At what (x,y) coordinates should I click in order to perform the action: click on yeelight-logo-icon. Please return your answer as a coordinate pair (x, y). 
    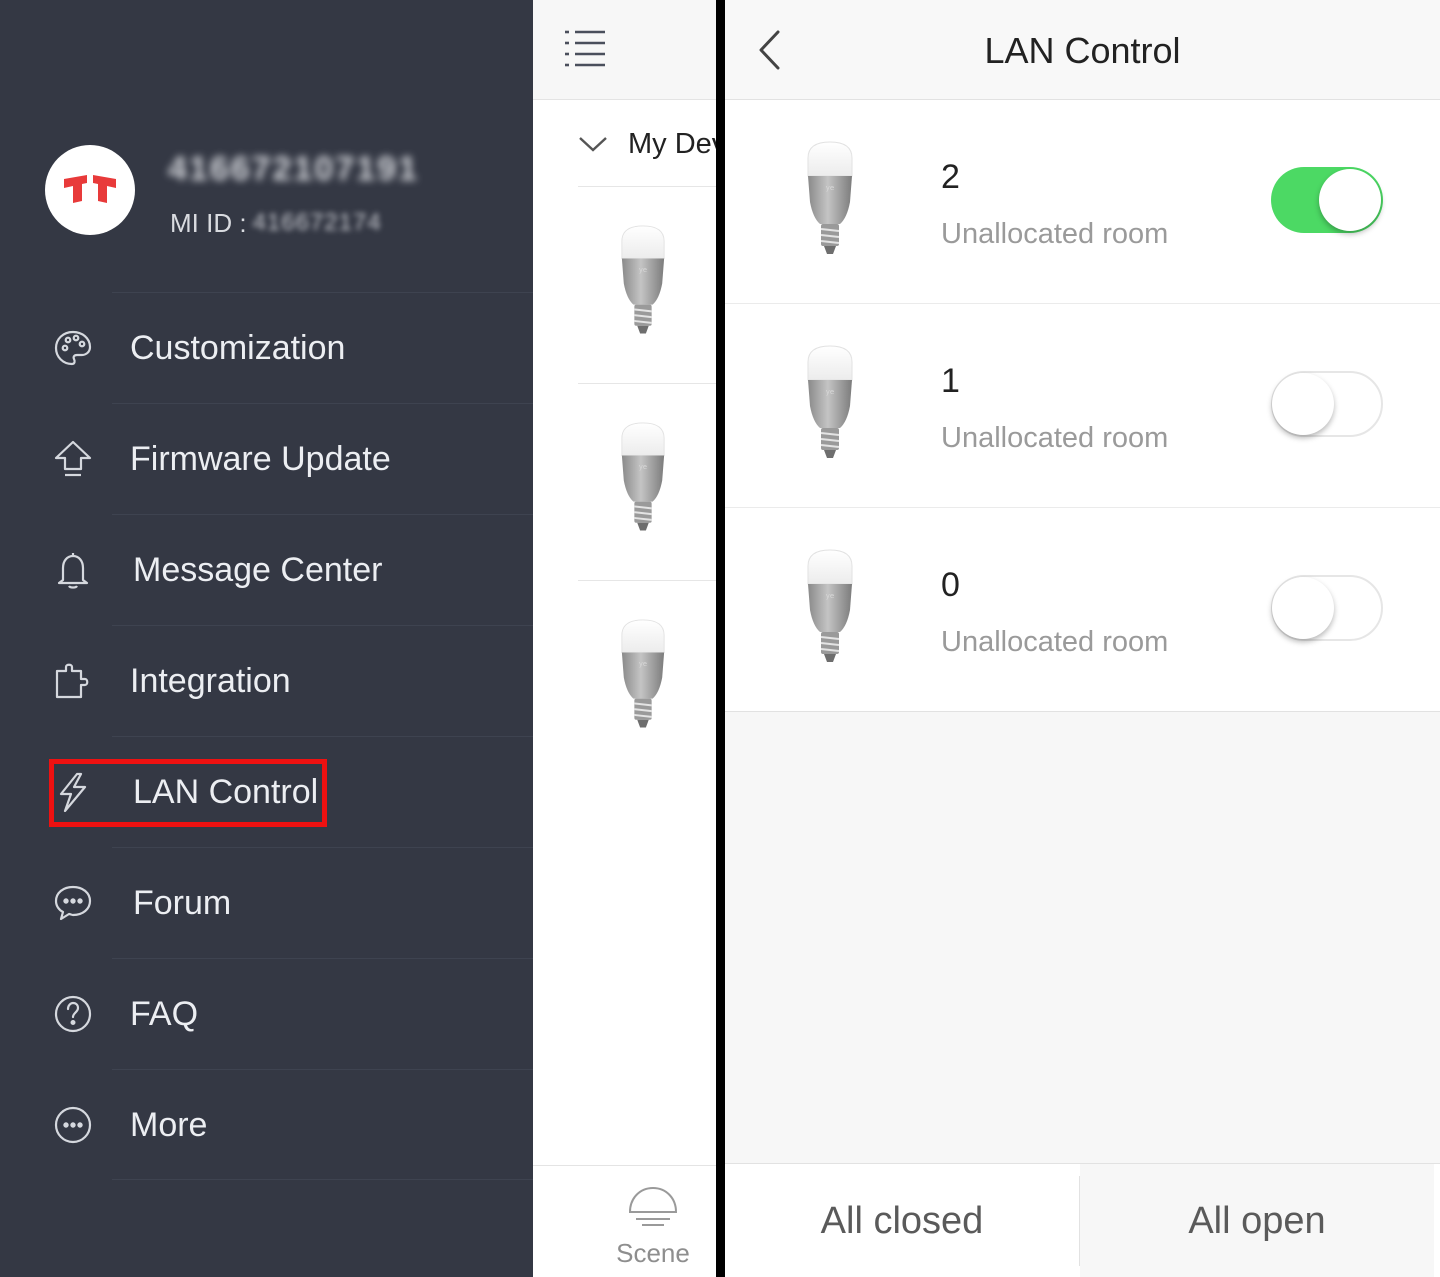
    Looking at the image, I should click on (90, 189).